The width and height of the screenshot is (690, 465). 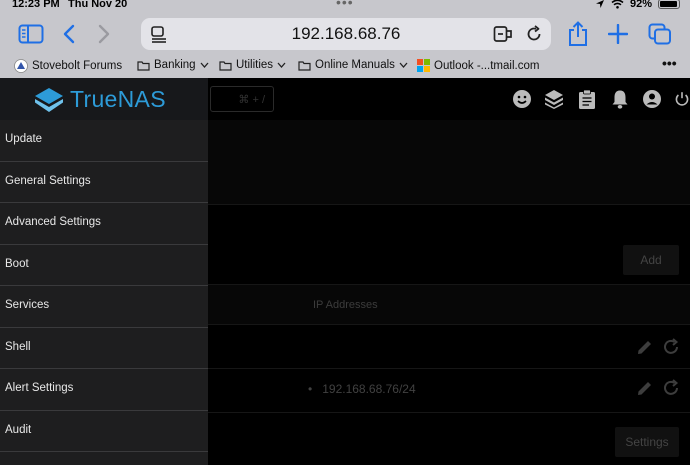 I want to click on truecommand-button, so click(x=554, y=99).